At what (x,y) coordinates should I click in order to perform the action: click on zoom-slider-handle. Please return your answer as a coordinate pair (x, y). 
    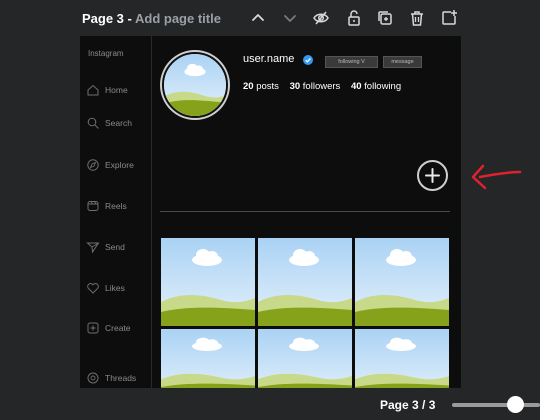
    Looking at the image, I should click on (515, 404).